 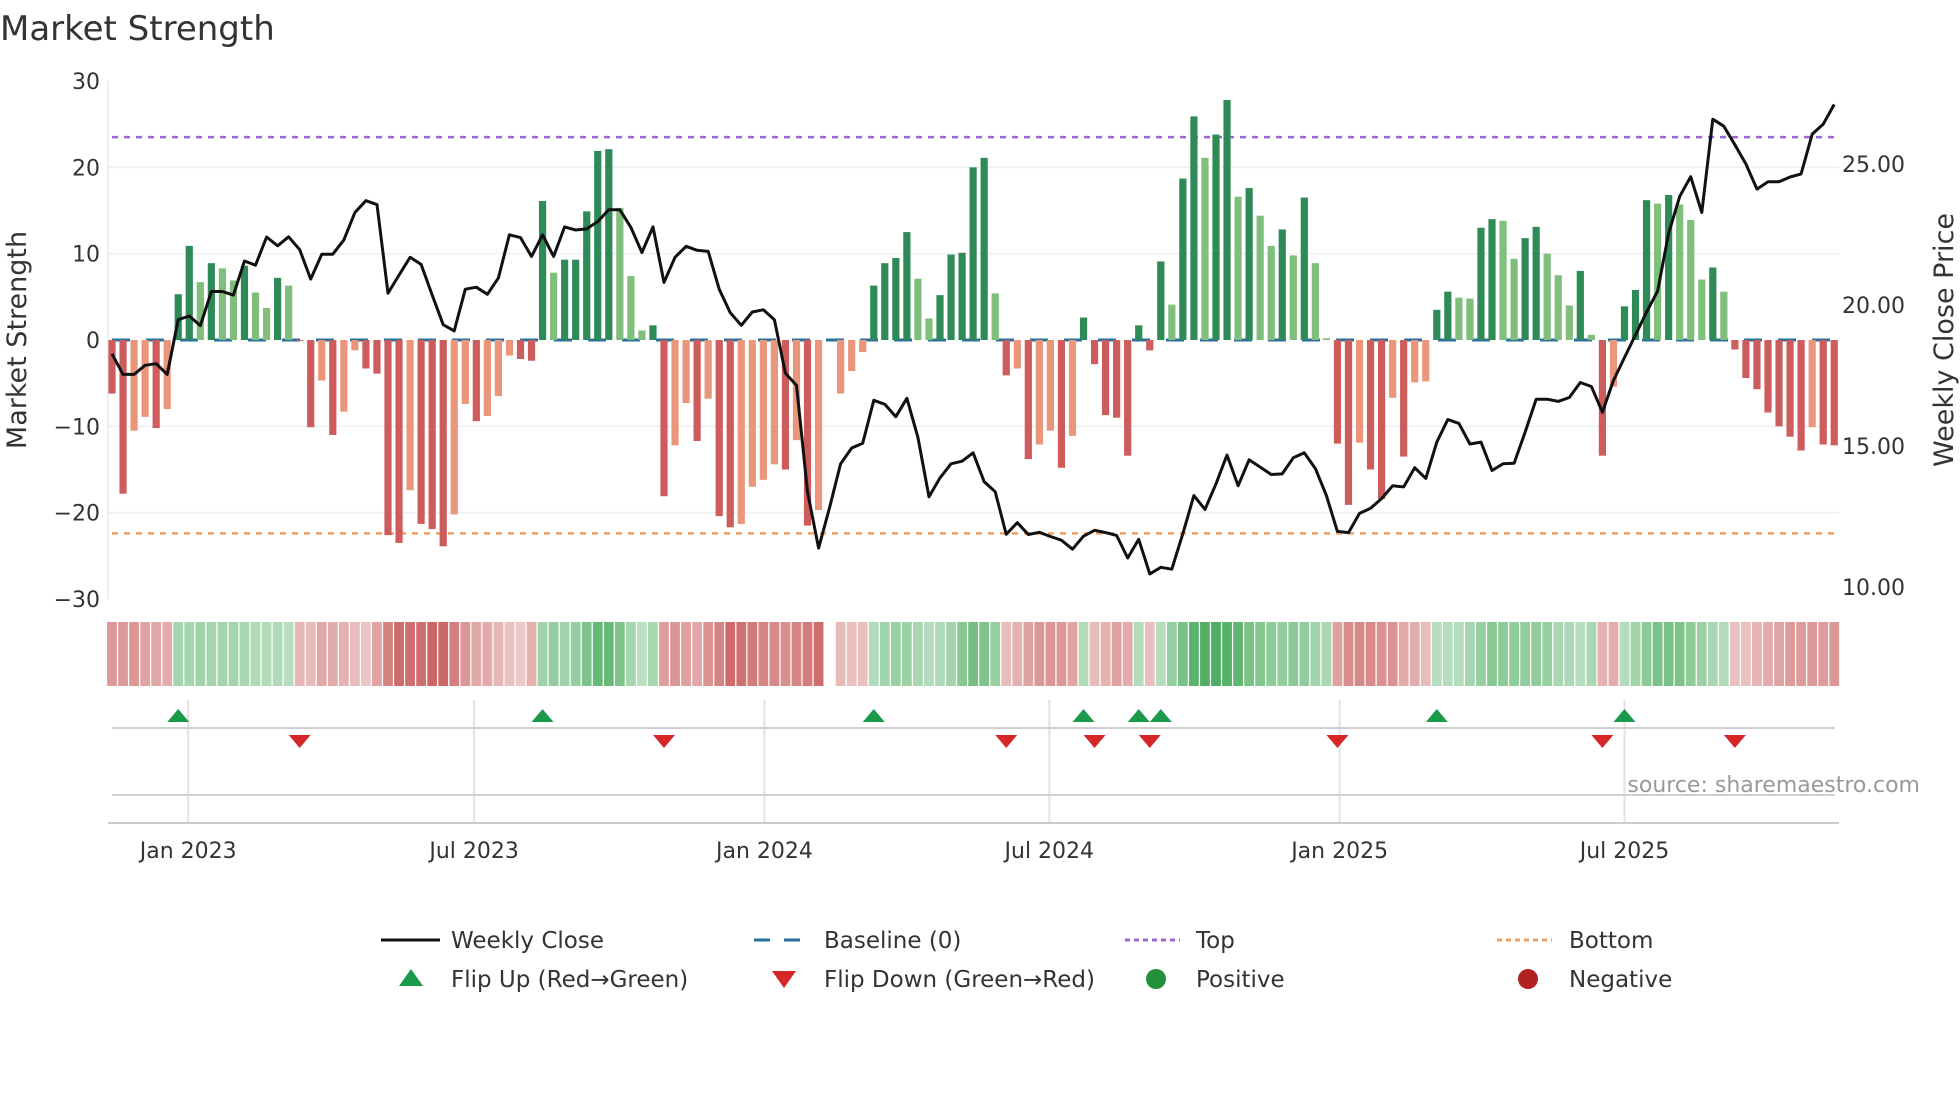 I want to click on y-axis-title: Market Strength, so click(x=17, y=340).